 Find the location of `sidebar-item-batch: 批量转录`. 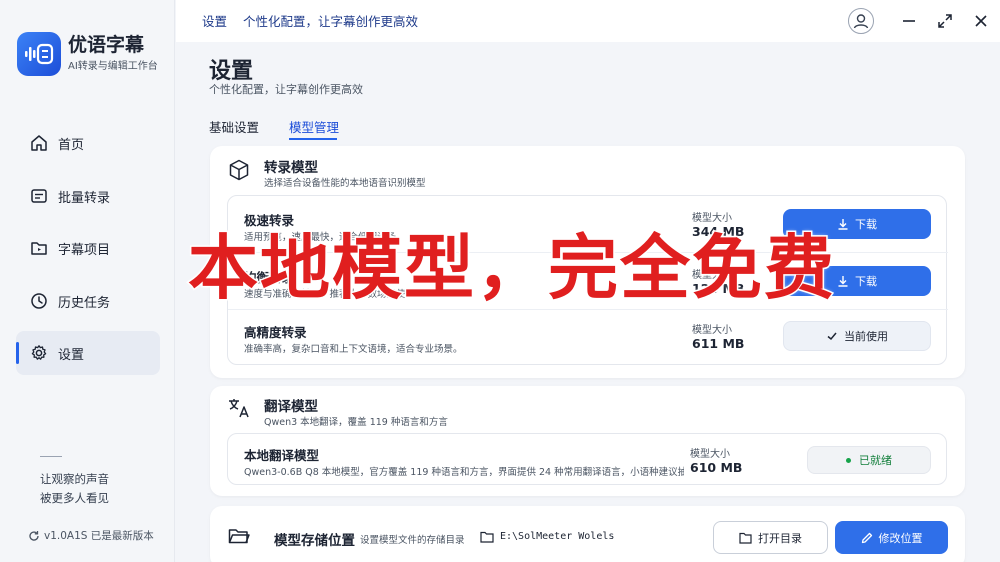

sidebar-item-batch: 批量转录 is located at coordinates (88, 196).